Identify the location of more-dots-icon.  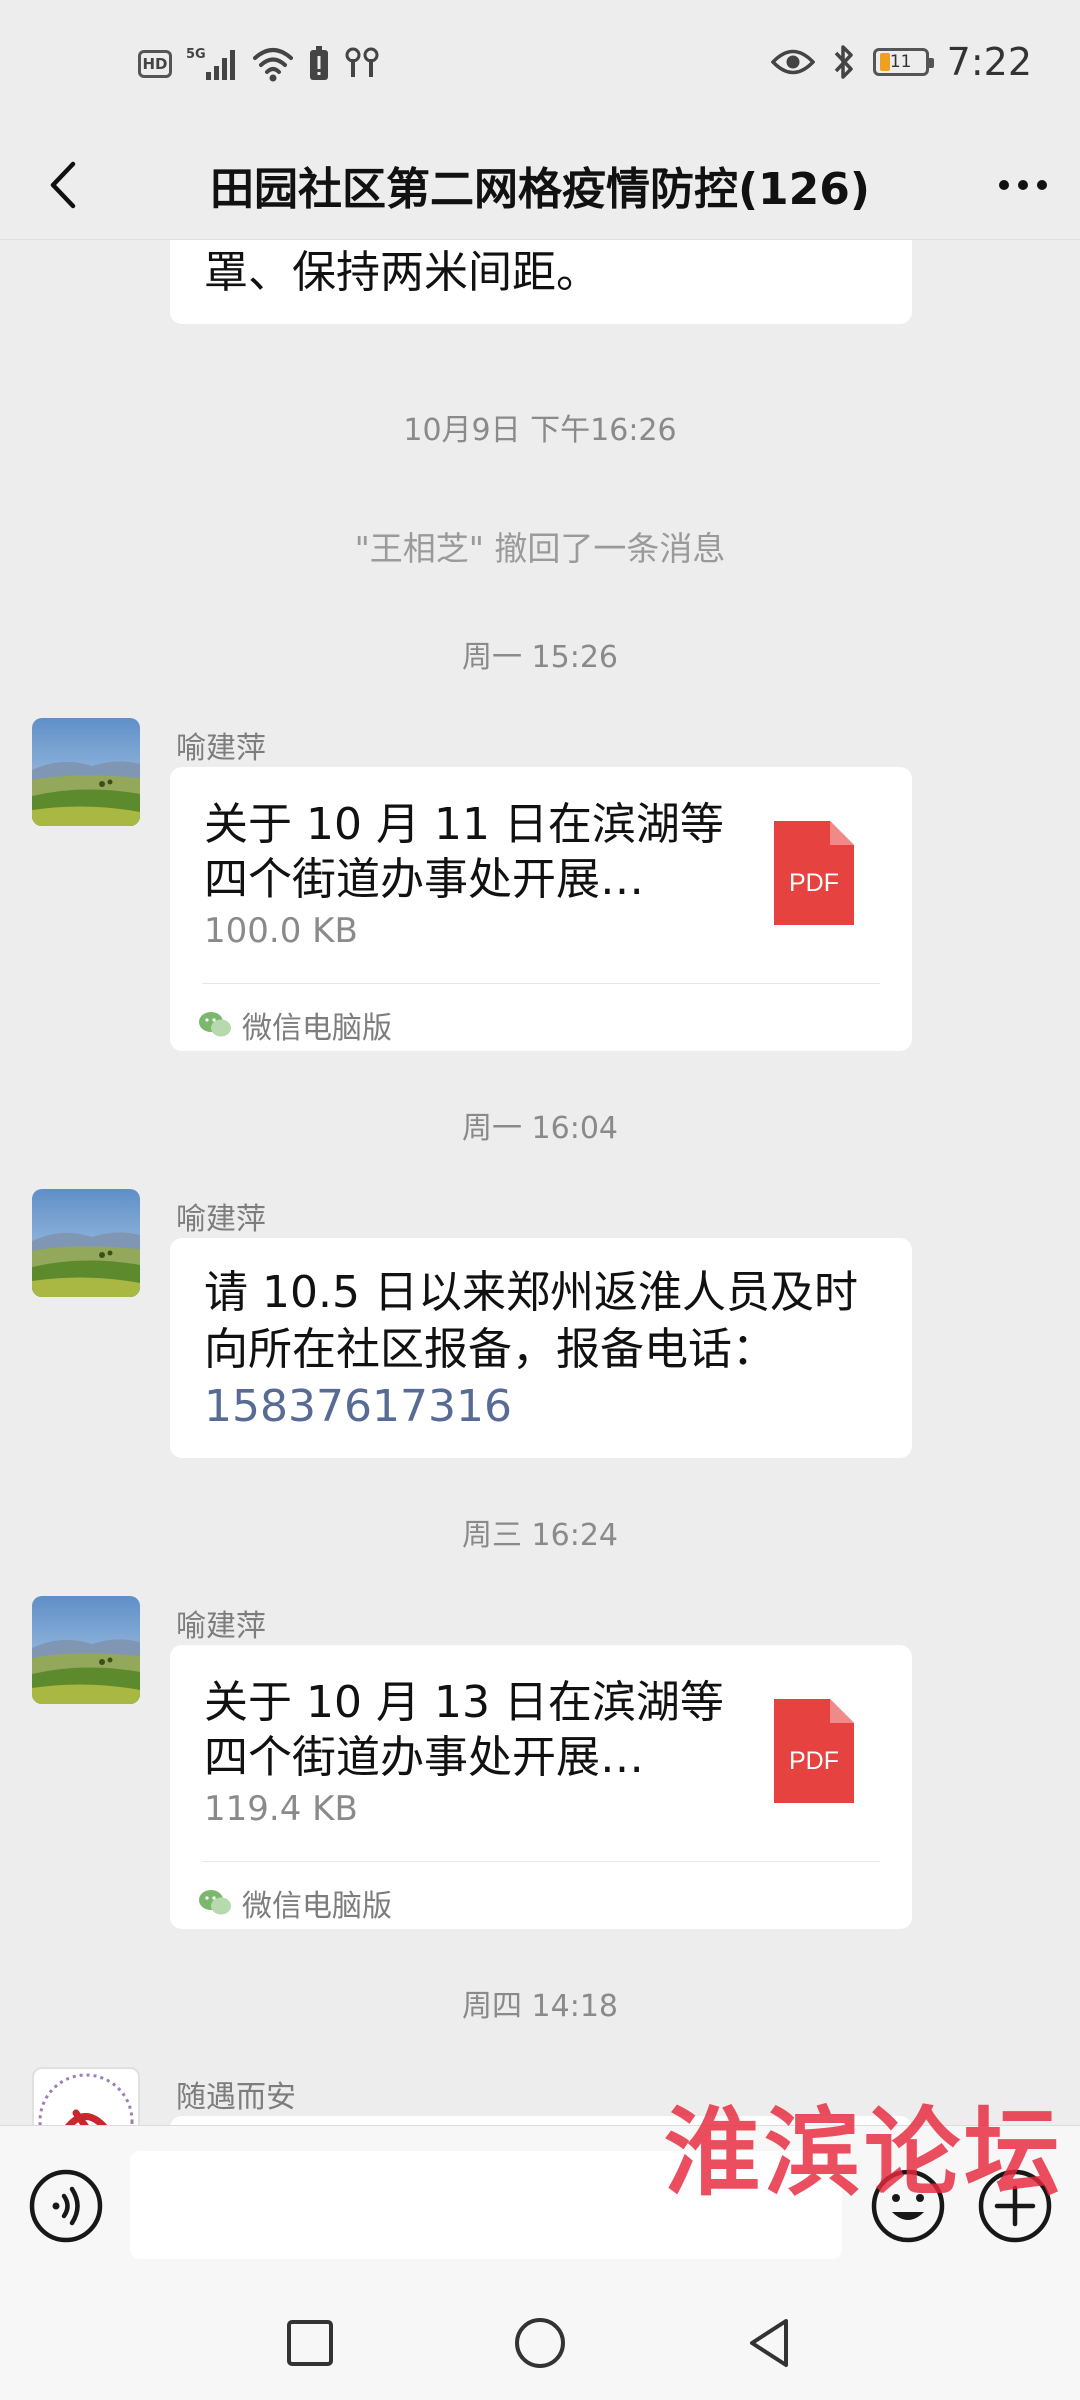
(1023, 185).